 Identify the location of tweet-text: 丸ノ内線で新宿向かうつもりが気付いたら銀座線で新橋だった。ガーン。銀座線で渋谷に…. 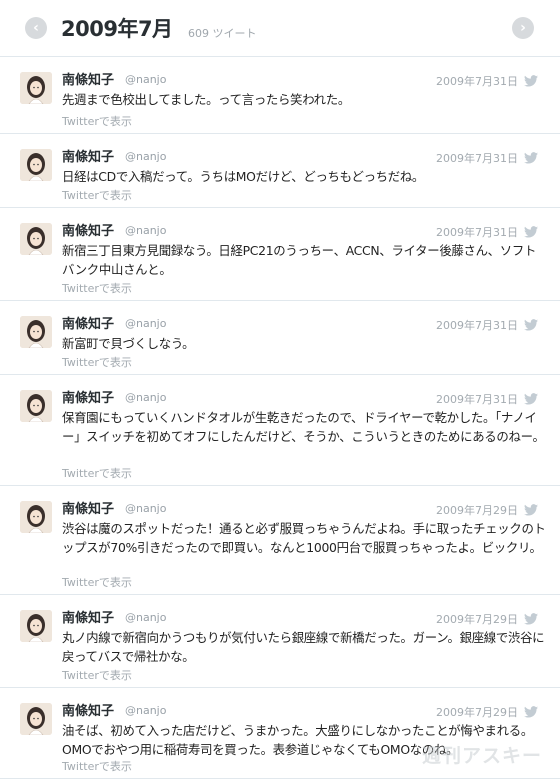
(303, 647).